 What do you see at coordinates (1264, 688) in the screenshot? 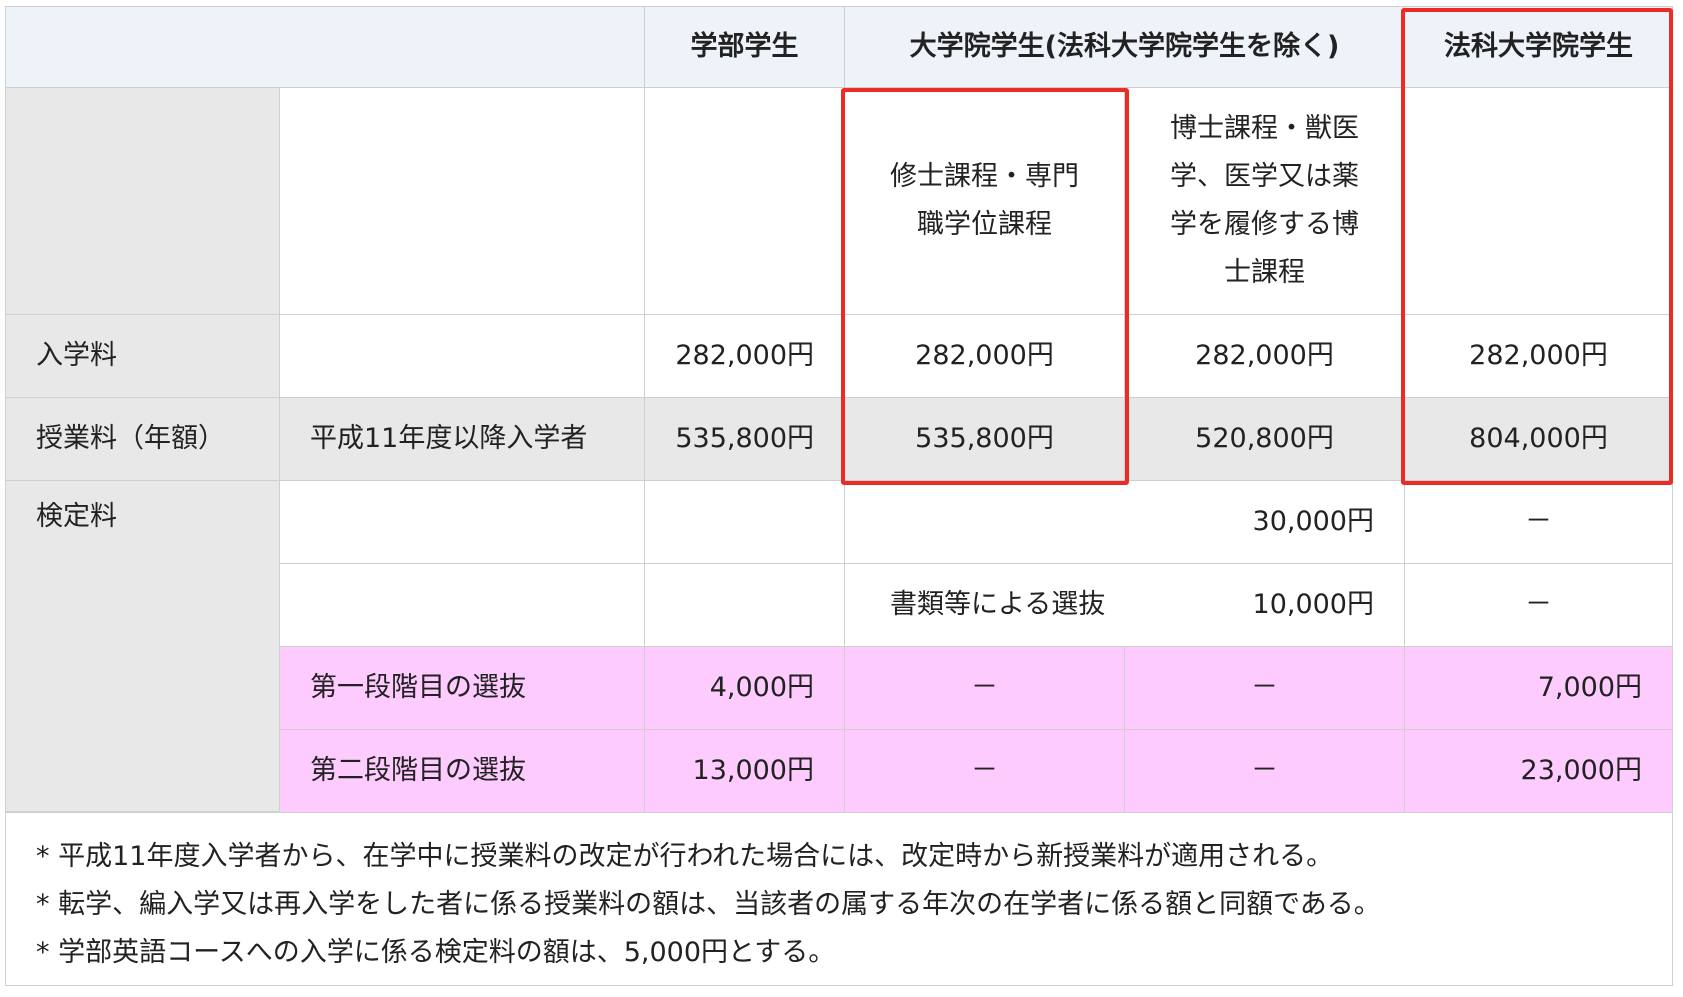
I see `exam-stage1-doctoral: －` at bounding box center [1264, 688].